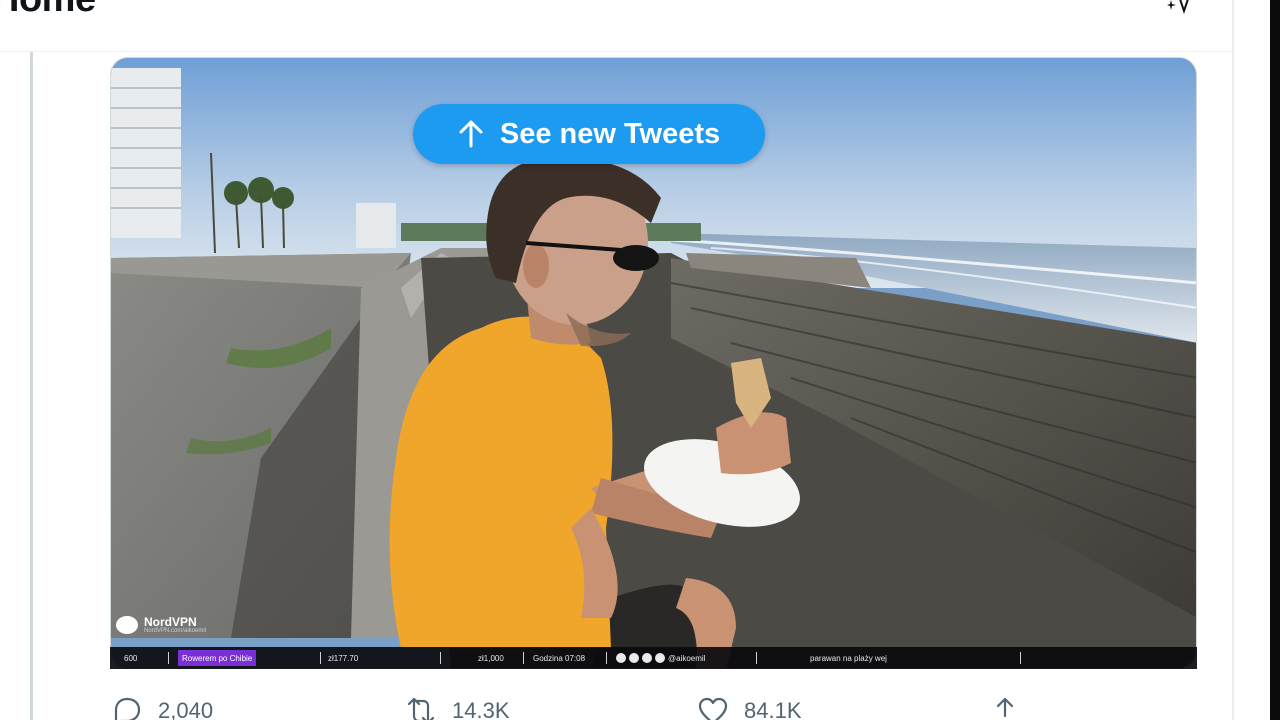  I want to click on share-icon, so click(1005, 707).